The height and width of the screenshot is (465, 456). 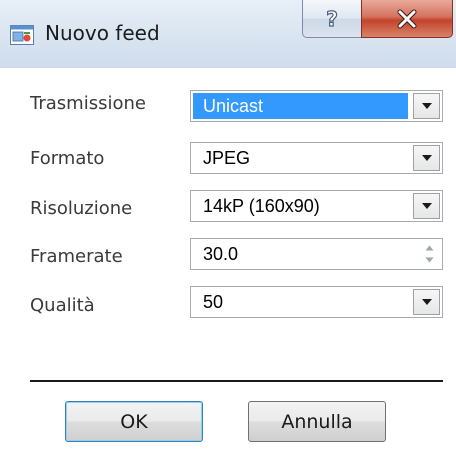 I want to click on close-icon, so click(x=407, y=18).